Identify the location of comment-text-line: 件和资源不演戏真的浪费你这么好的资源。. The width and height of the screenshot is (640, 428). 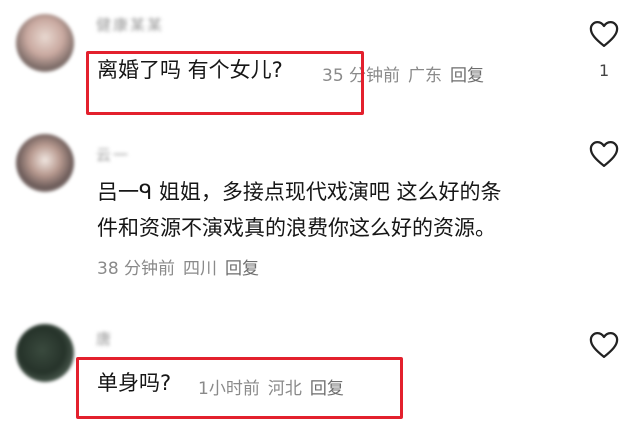
(296, 228).